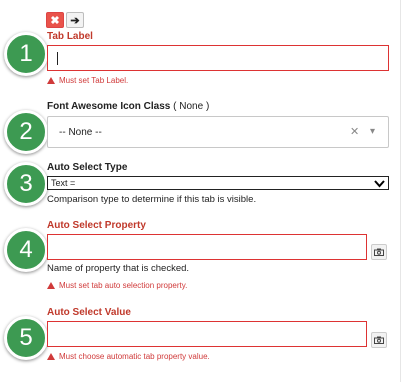  Describe the element at coordinates (26, 250) in the screenshot. I see `step-badge-4: 4` at that location.